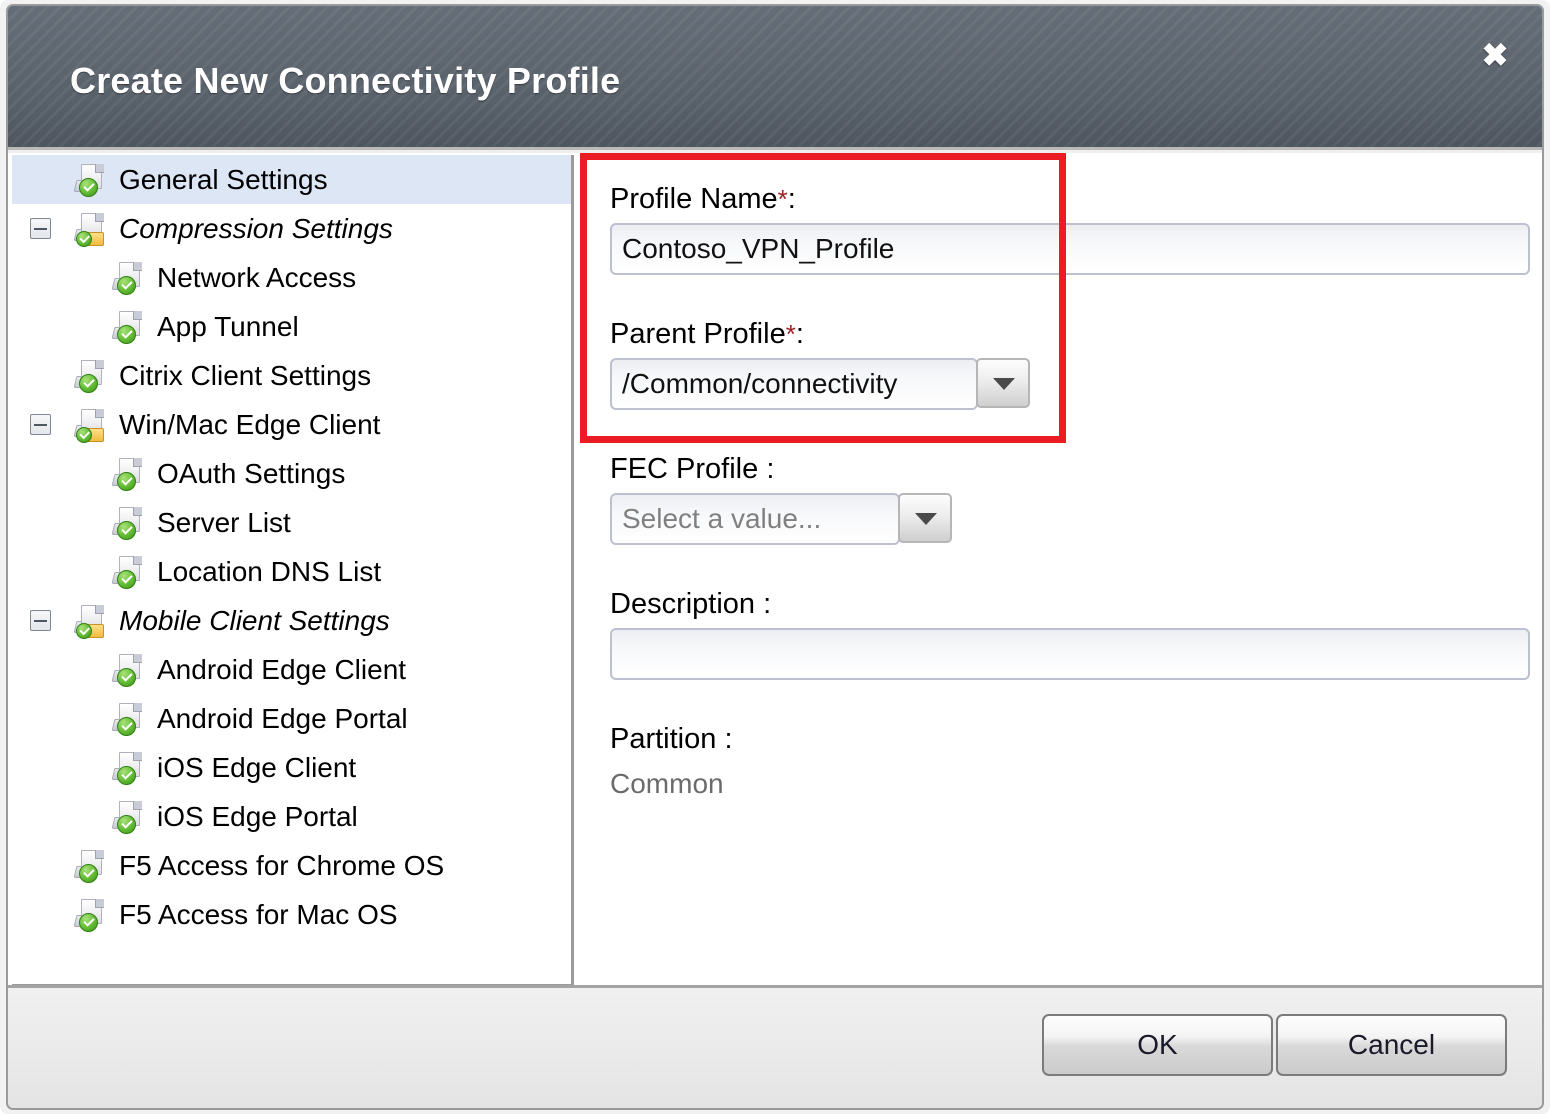 This screenshot has height=1114, width=1550. I want to click on tree-item-label: Citrix Client Settings, so click(245, 375).